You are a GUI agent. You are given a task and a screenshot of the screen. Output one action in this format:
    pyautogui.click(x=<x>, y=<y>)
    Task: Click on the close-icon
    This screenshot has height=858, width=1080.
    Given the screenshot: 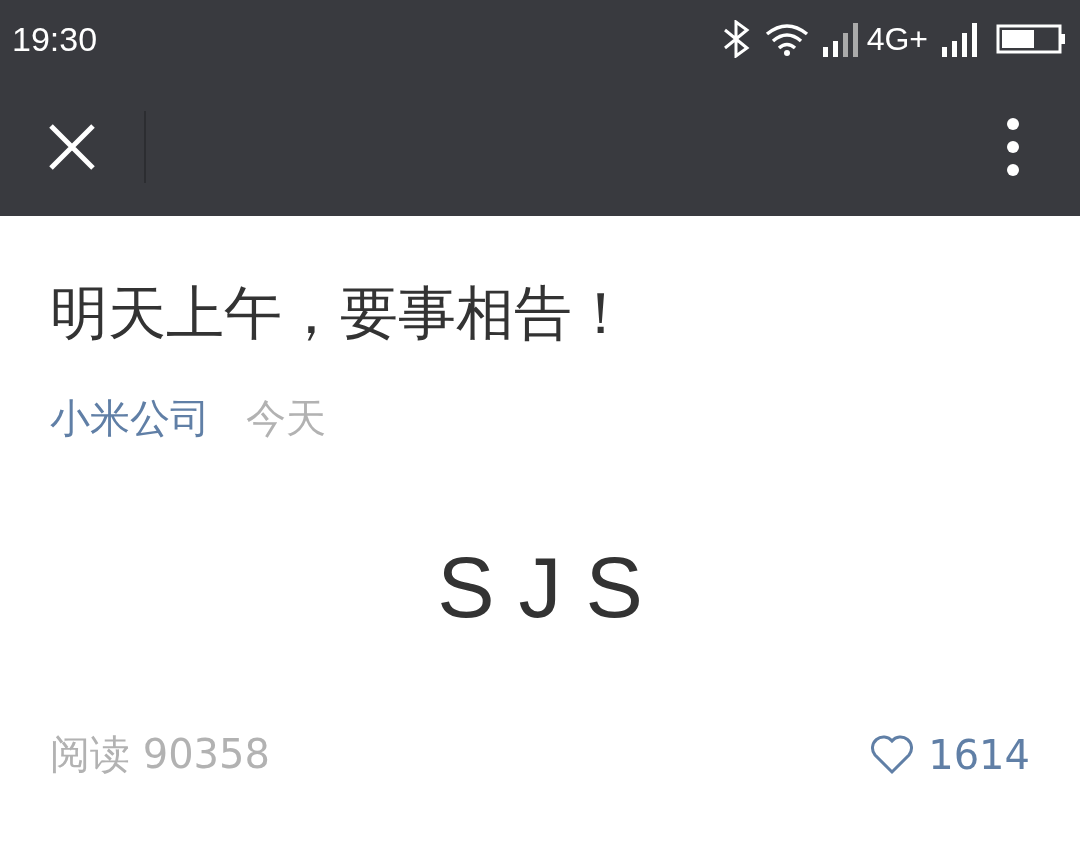 What is the action you would take?
    pyautogui.click(x=72, y=147)
    